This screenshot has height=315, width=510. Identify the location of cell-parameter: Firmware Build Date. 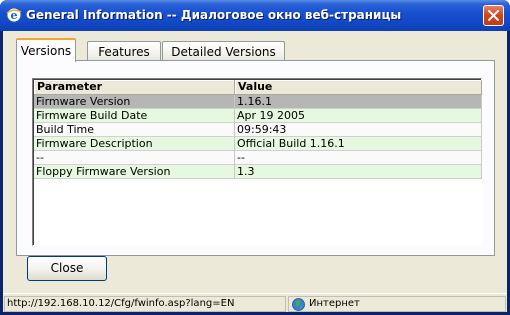
(134, 116).